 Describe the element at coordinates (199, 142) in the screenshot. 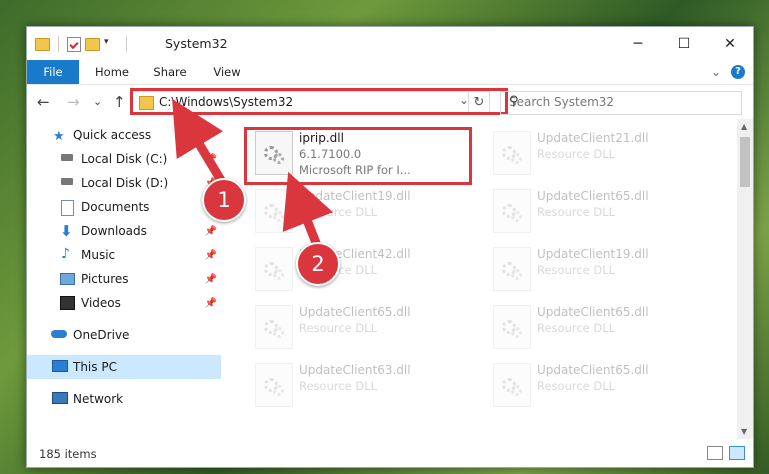

I see `arrow-to-address` at that location.